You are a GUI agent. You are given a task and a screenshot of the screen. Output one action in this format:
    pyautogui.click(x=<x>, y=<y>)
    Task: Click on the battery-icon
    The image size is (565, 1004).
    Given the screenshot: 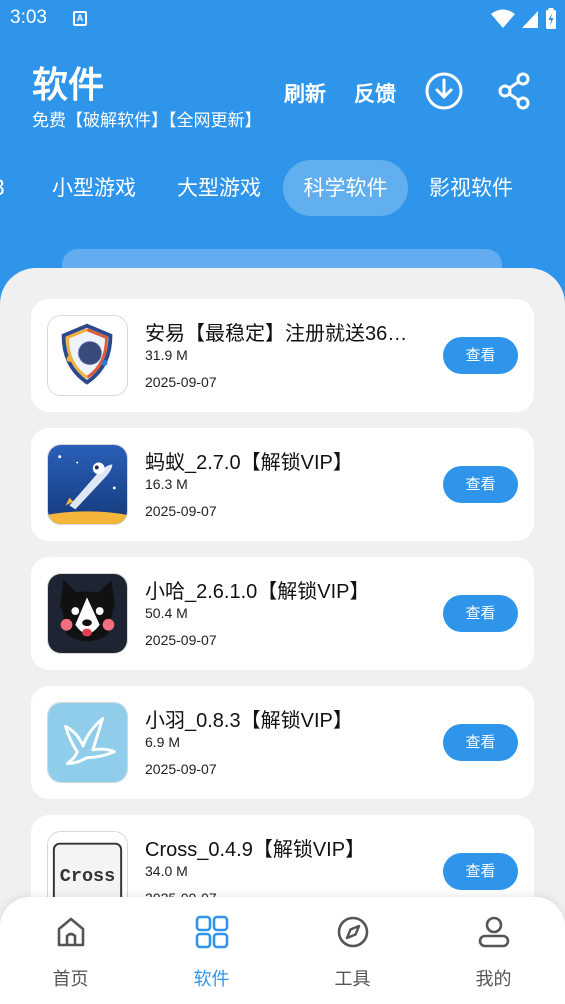 What is the action you would take?
    pyautogui.click(x=551, y=18)
    